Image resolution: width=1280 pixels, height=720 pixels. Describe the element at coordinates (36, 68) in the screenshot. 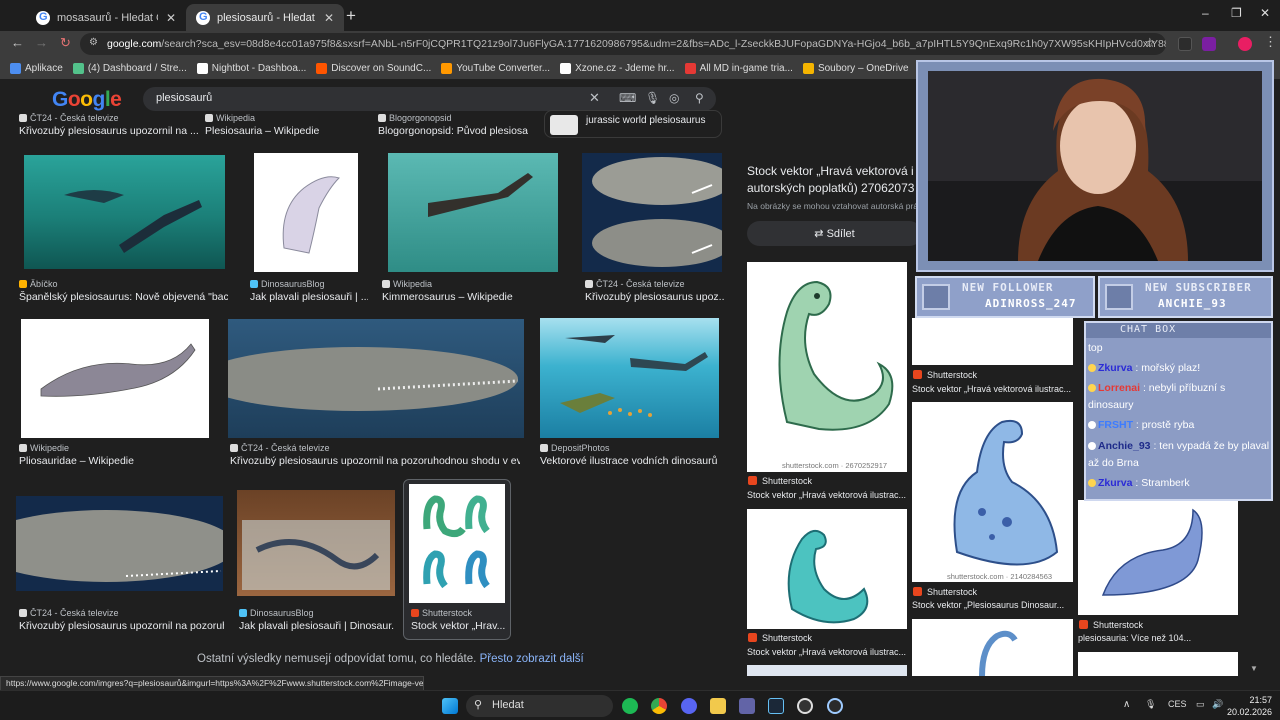

I see `bookmark-item: Aplikace` at that location.